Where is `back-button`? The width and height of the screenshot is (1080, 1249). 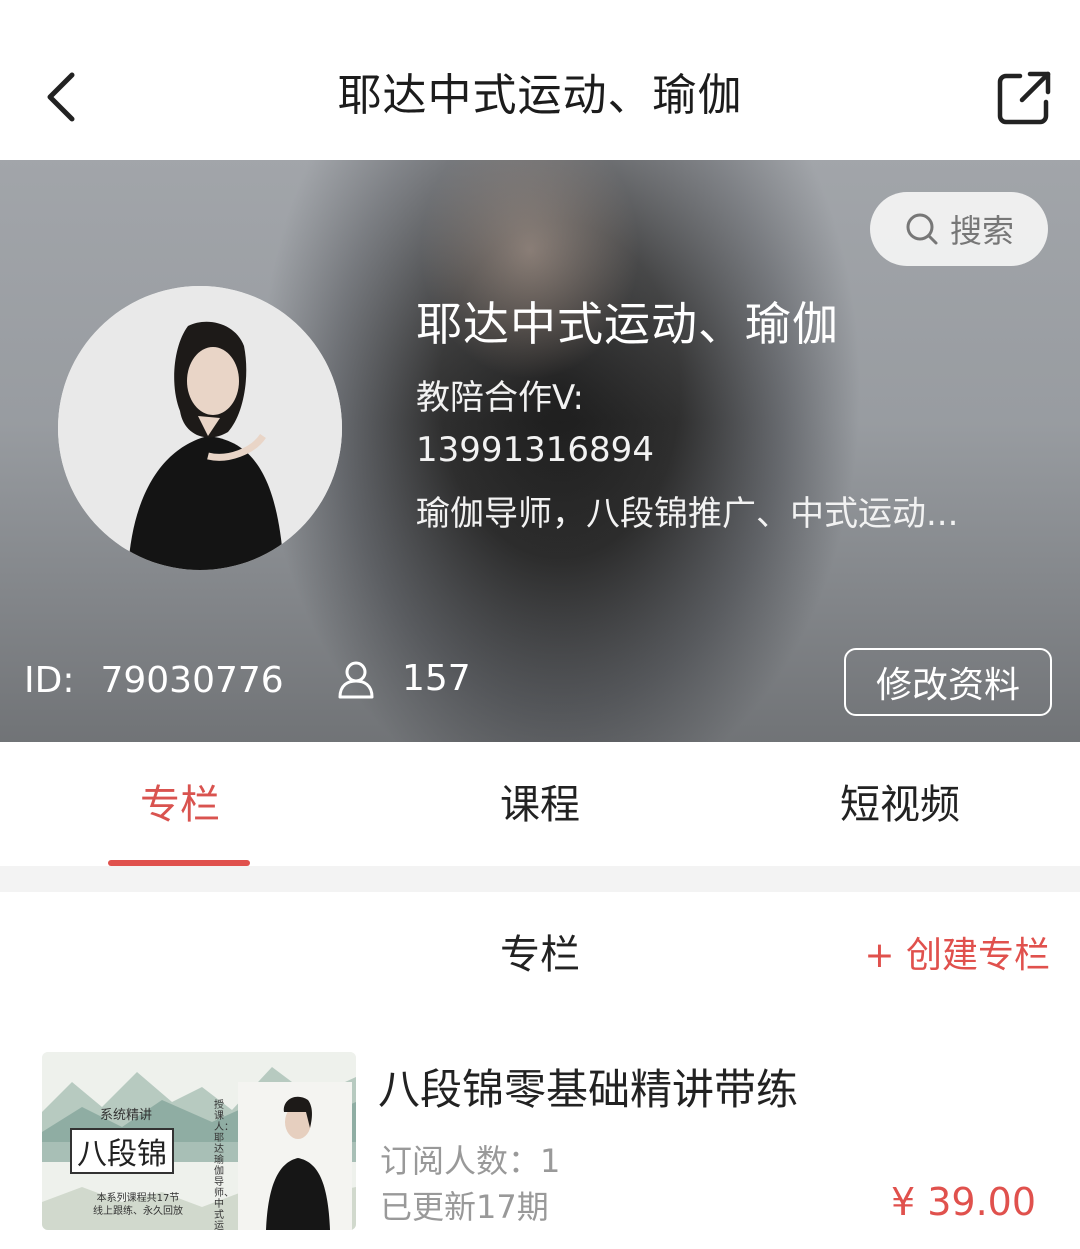
back-button is located at coordinates (62, 97).